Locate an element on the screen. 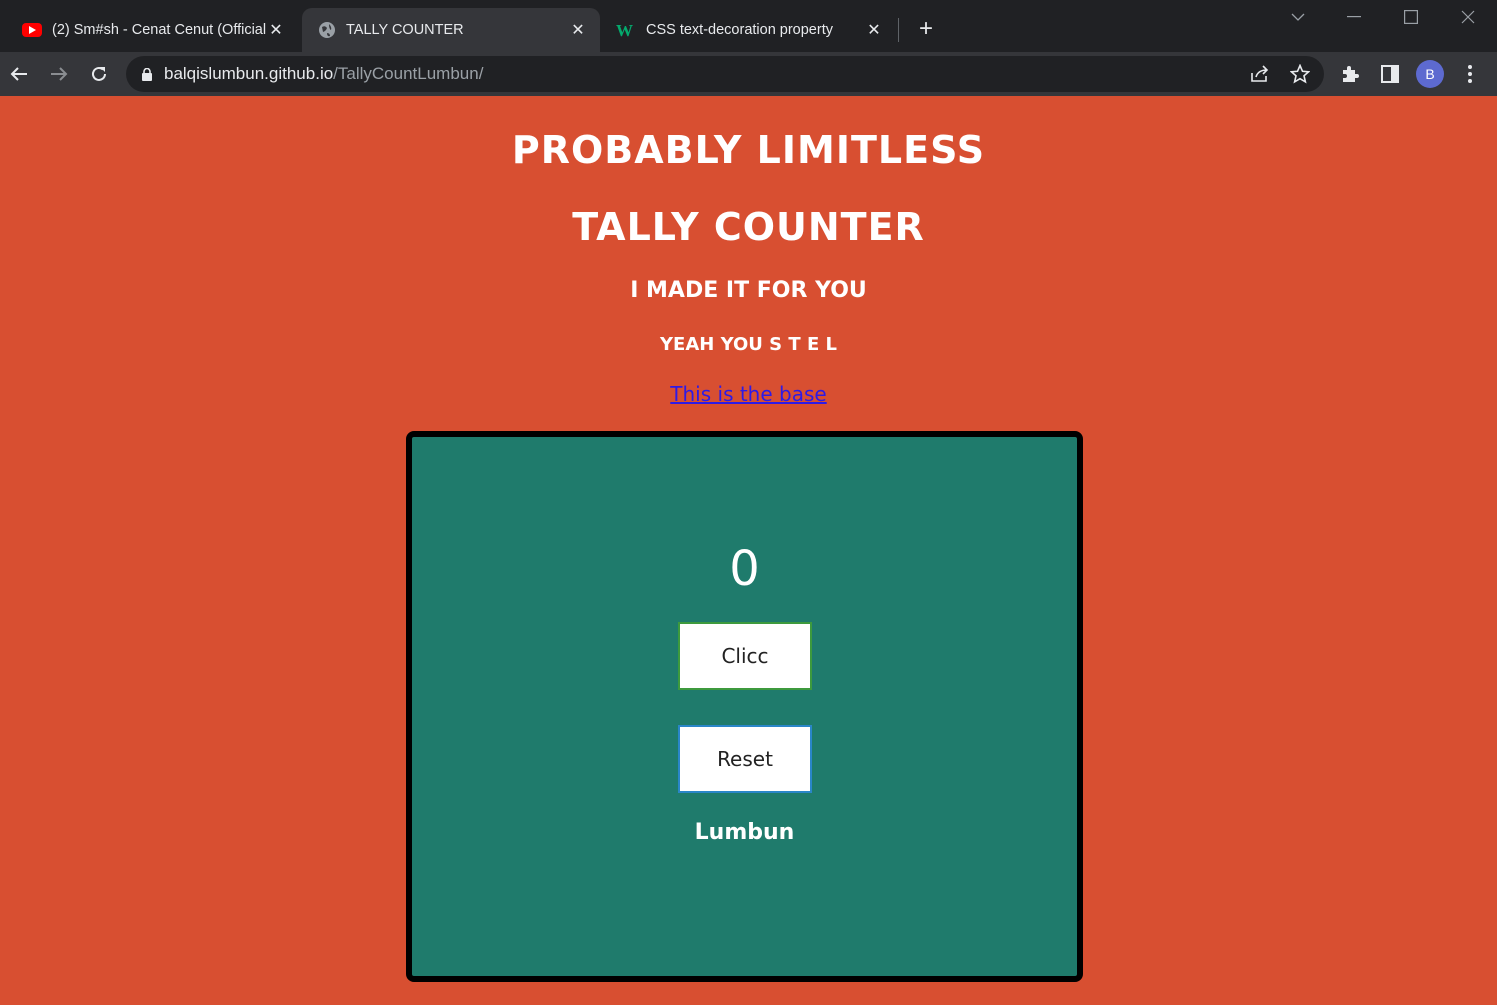 This screenshot has height=1005, width=1497. base-link: This is the base is located at coordinates (748, 394).